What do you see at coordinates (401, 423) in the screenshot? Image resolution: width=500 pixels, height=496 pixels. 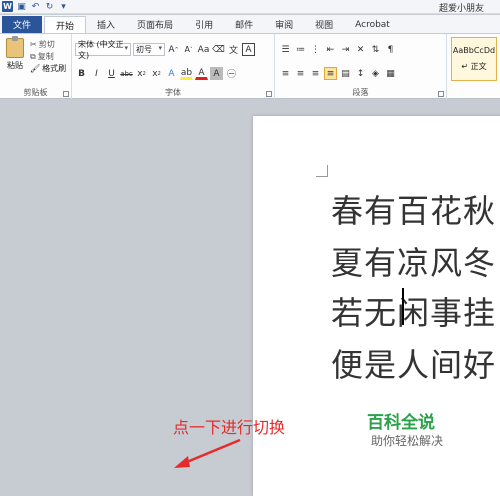 I see `watermark-title: 百科全说` at bounding box center [401, 423].